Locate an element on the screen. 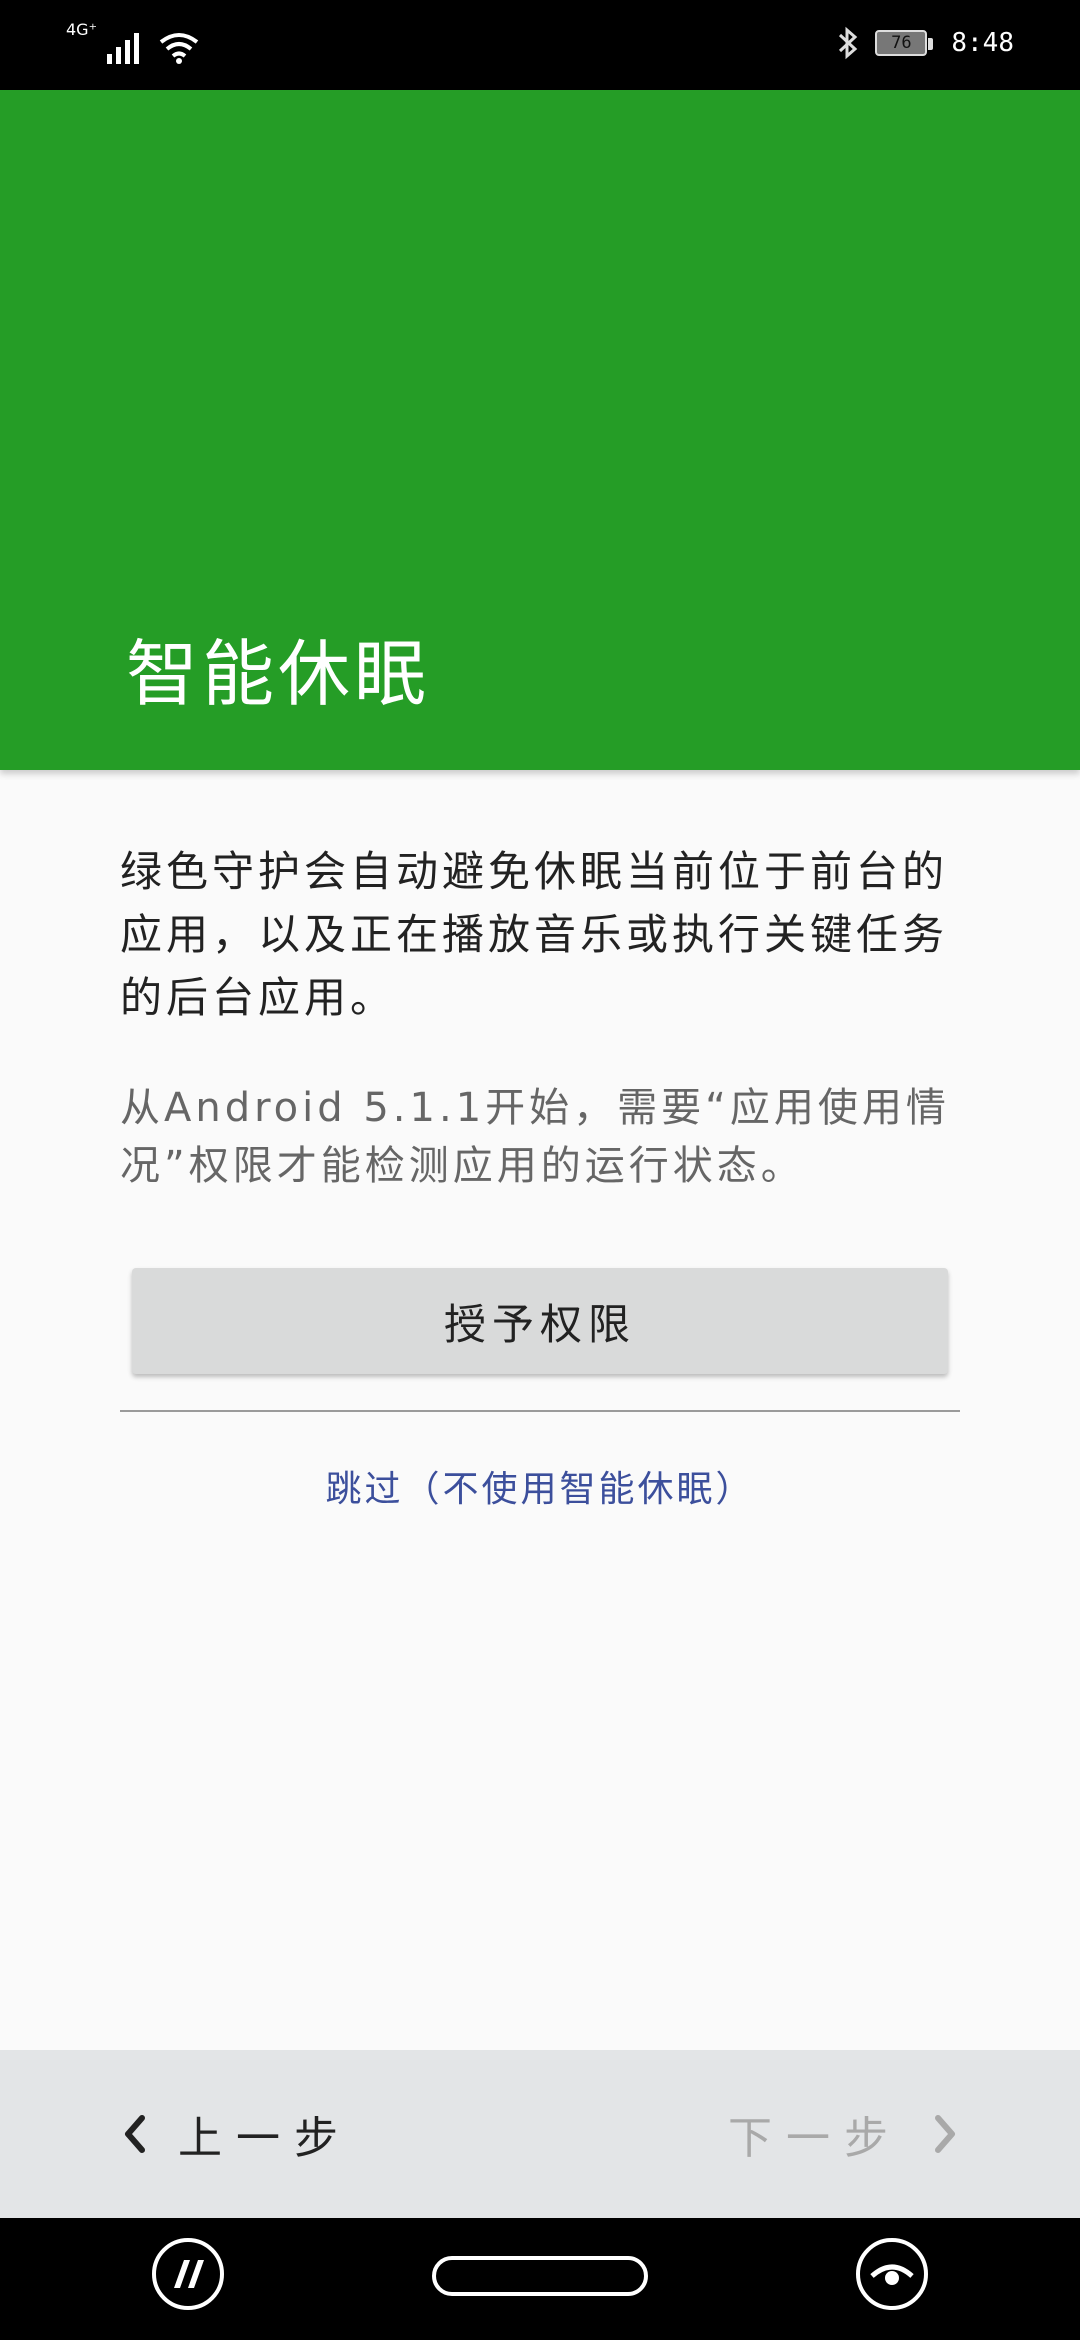 This screenshot has height=2340, width=1080. bluetooth-icon is located at coordinates (848, 43).